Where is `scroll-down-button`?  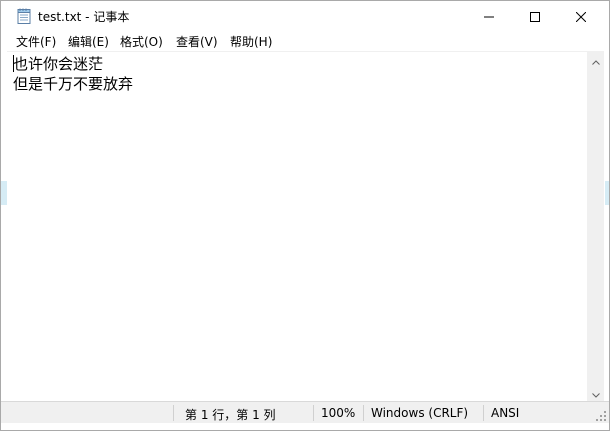
scroll-down-button is located at coordinates (595, 392).